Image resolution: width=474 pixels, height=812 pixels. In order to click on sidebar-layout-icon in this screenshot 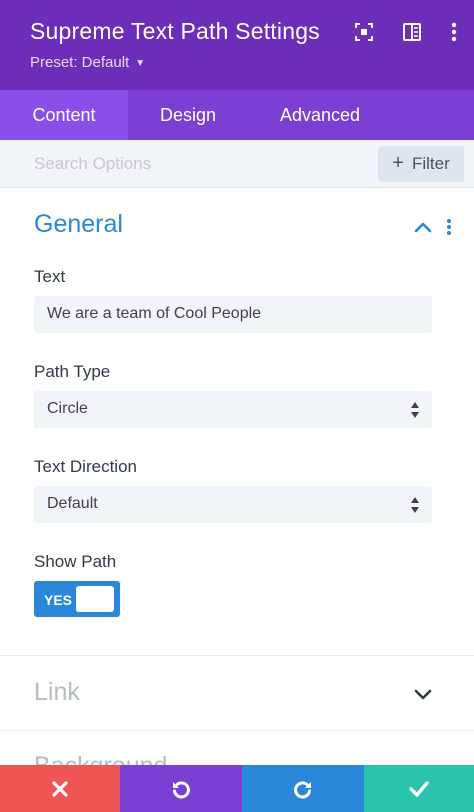, I will do `click(412, 32)`.